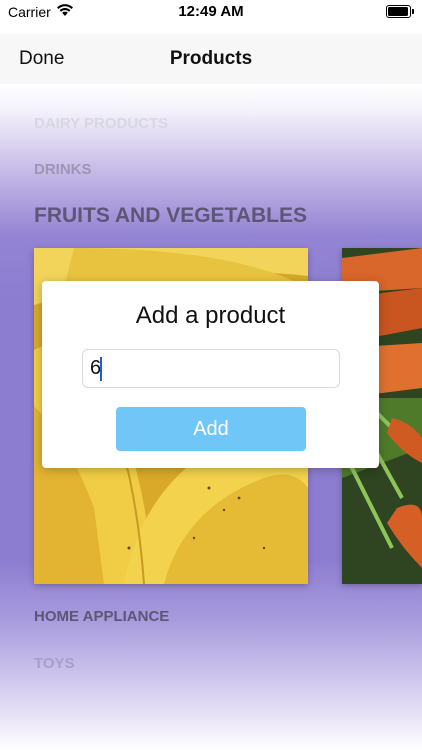  What do you see at coordinates (210, 315) in the screenshot?
I see `dialog-title: Add a product` at bounding box center [210, 315].